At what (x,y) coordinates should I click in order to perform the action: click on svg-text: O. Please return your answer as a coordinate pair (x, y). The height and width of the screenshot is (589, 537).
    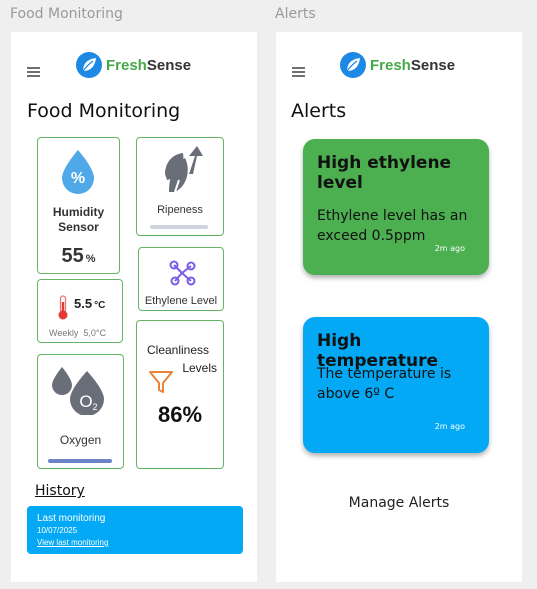
    Looking at the image, I should click on (85, 401).